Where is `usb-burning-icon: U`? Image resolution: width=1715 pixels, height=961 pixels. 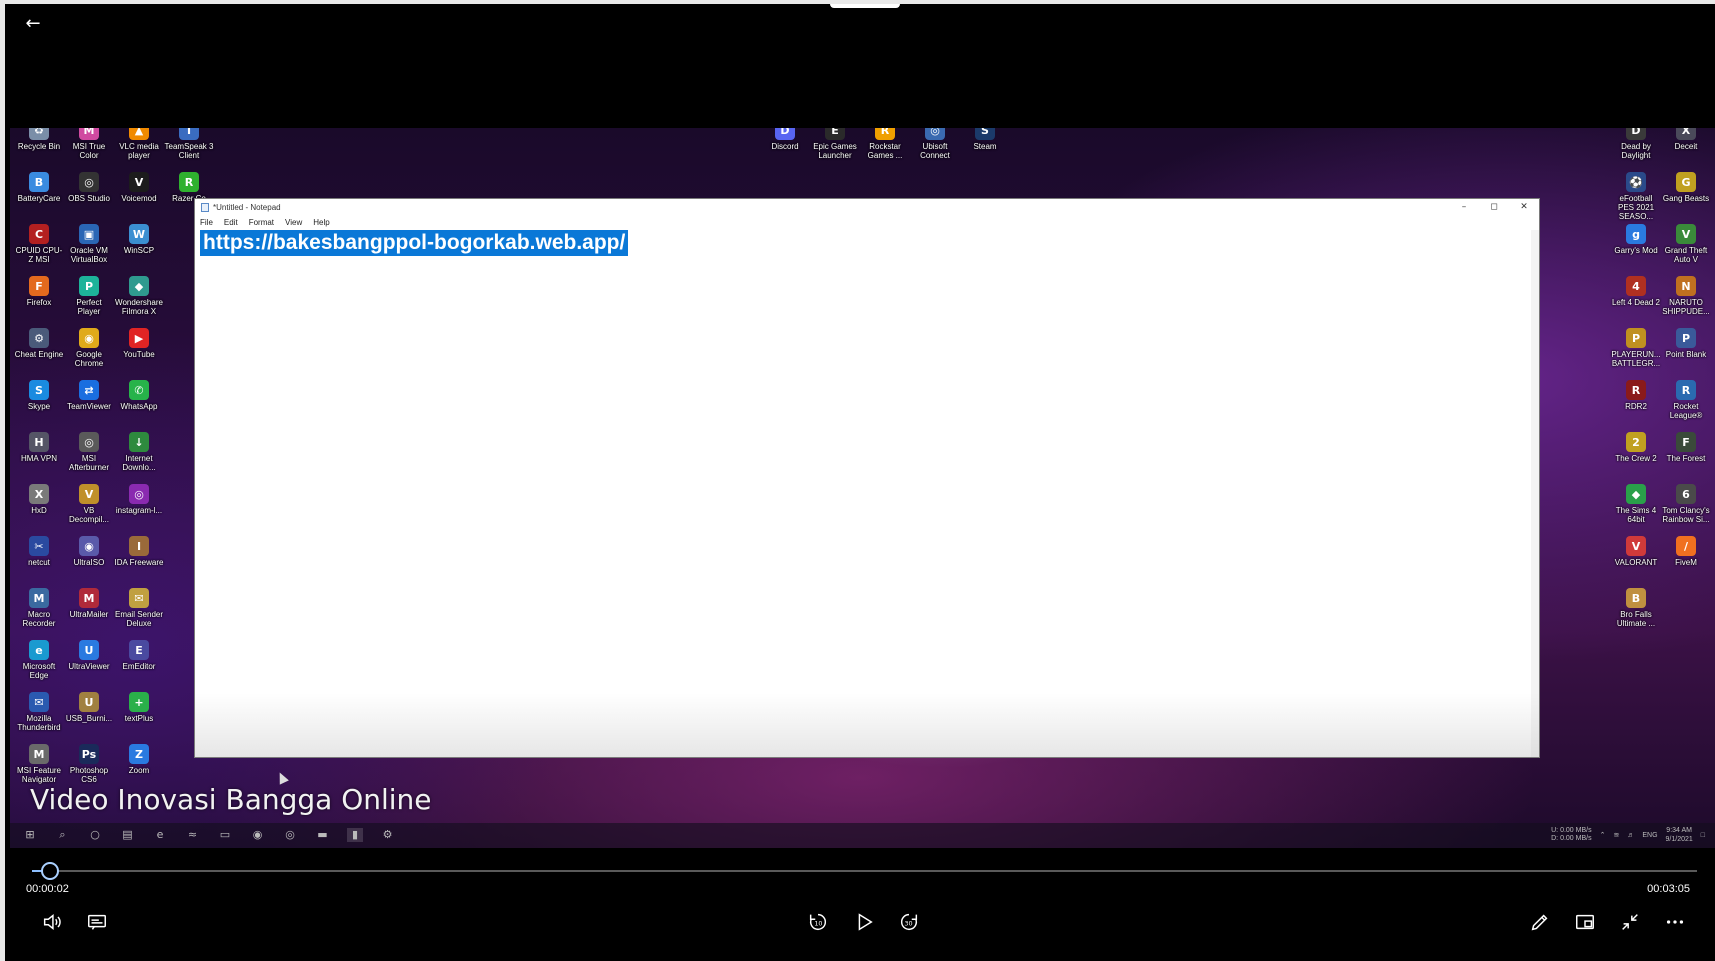
usb-burning-icon: U is located at coordinates (89, 702).